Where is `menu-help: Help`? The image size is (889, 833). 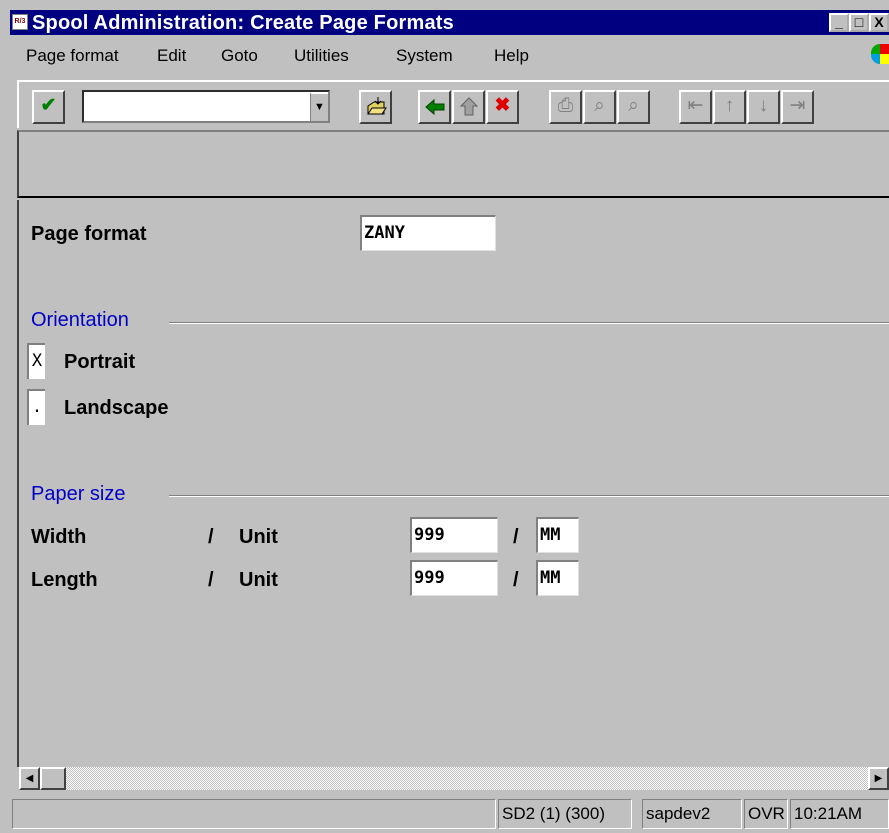
menu-help: Help is located at coordinates (511, 56).